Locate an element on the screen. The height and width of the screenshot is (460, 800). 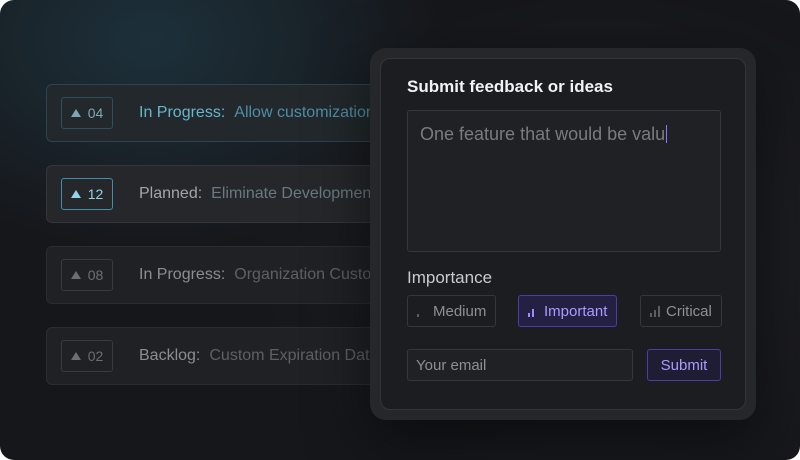
feature-text: Planned: Eliminate Development is located at coordinates (257, 194).